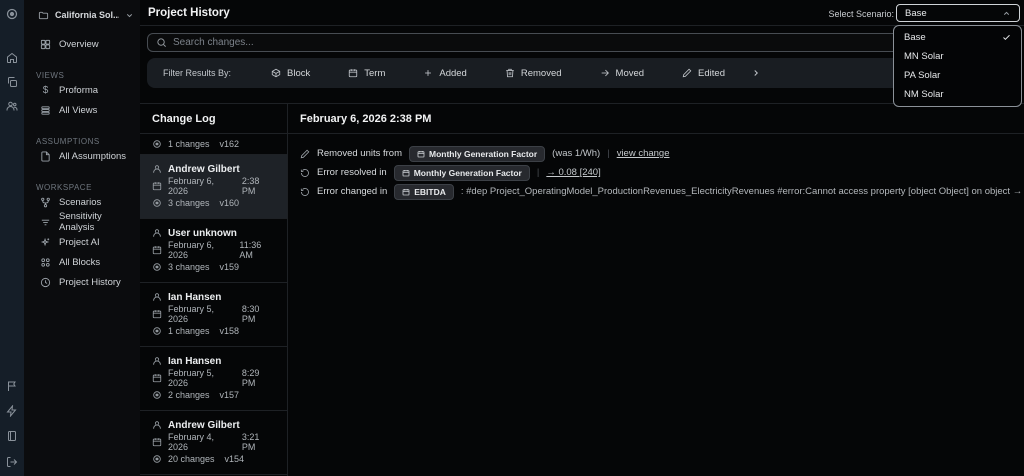  I want to click on search-input, so click(589, 42).